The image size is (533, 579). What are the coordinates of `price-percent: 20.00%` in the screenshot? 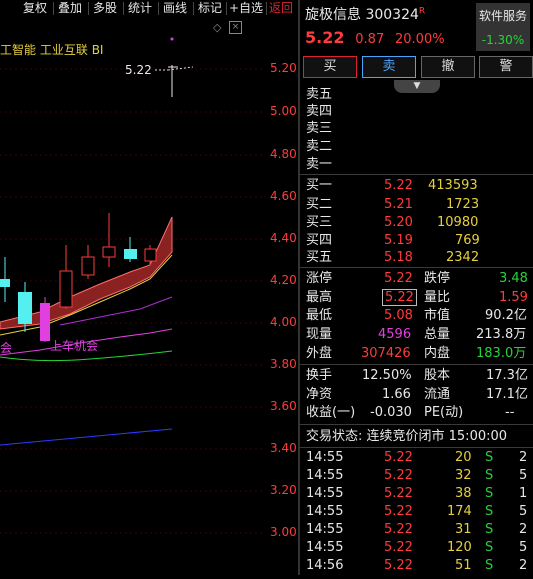 It's located at (420, 39).